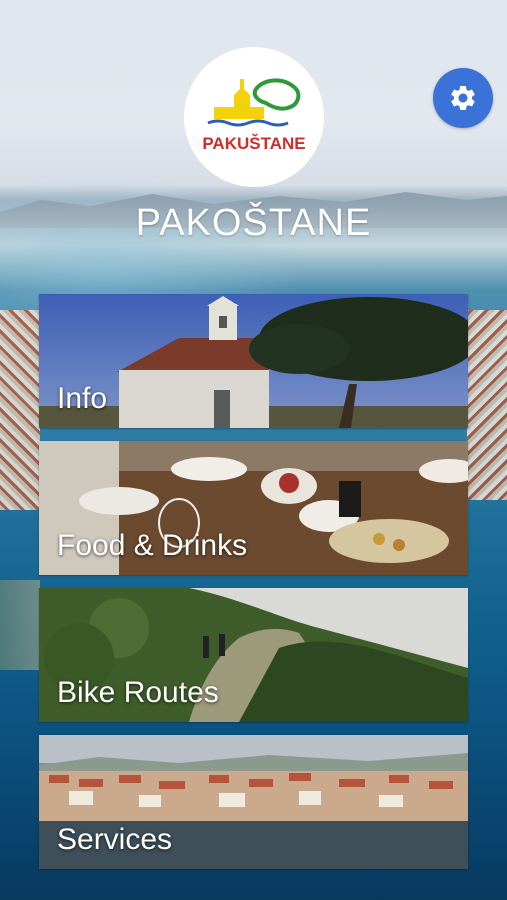 The image size is (507, 900). Describe the element at coordinates (253, 802) in the screenshot. I see `menu-item-services: Services` at that location.